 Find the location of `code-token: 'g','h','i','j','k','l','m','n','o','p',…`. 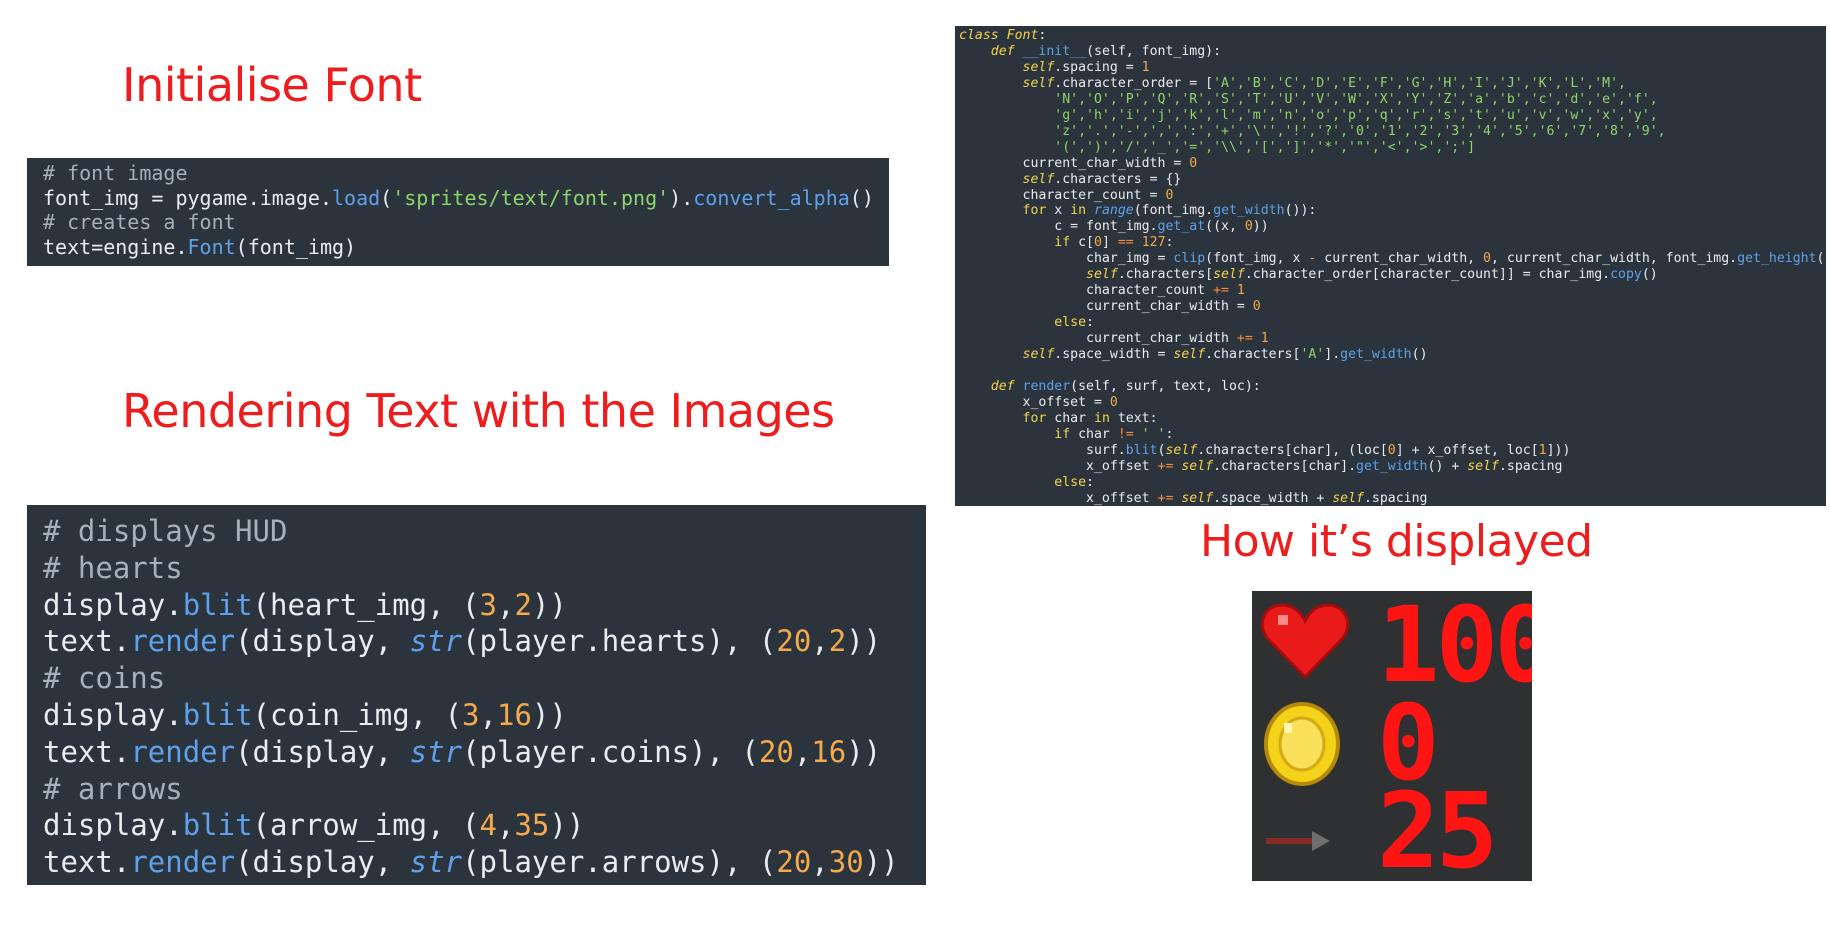

code-token: 'g','h','i','j','k','l','m','n','o','p',… is located at coordinates (1356, 115).